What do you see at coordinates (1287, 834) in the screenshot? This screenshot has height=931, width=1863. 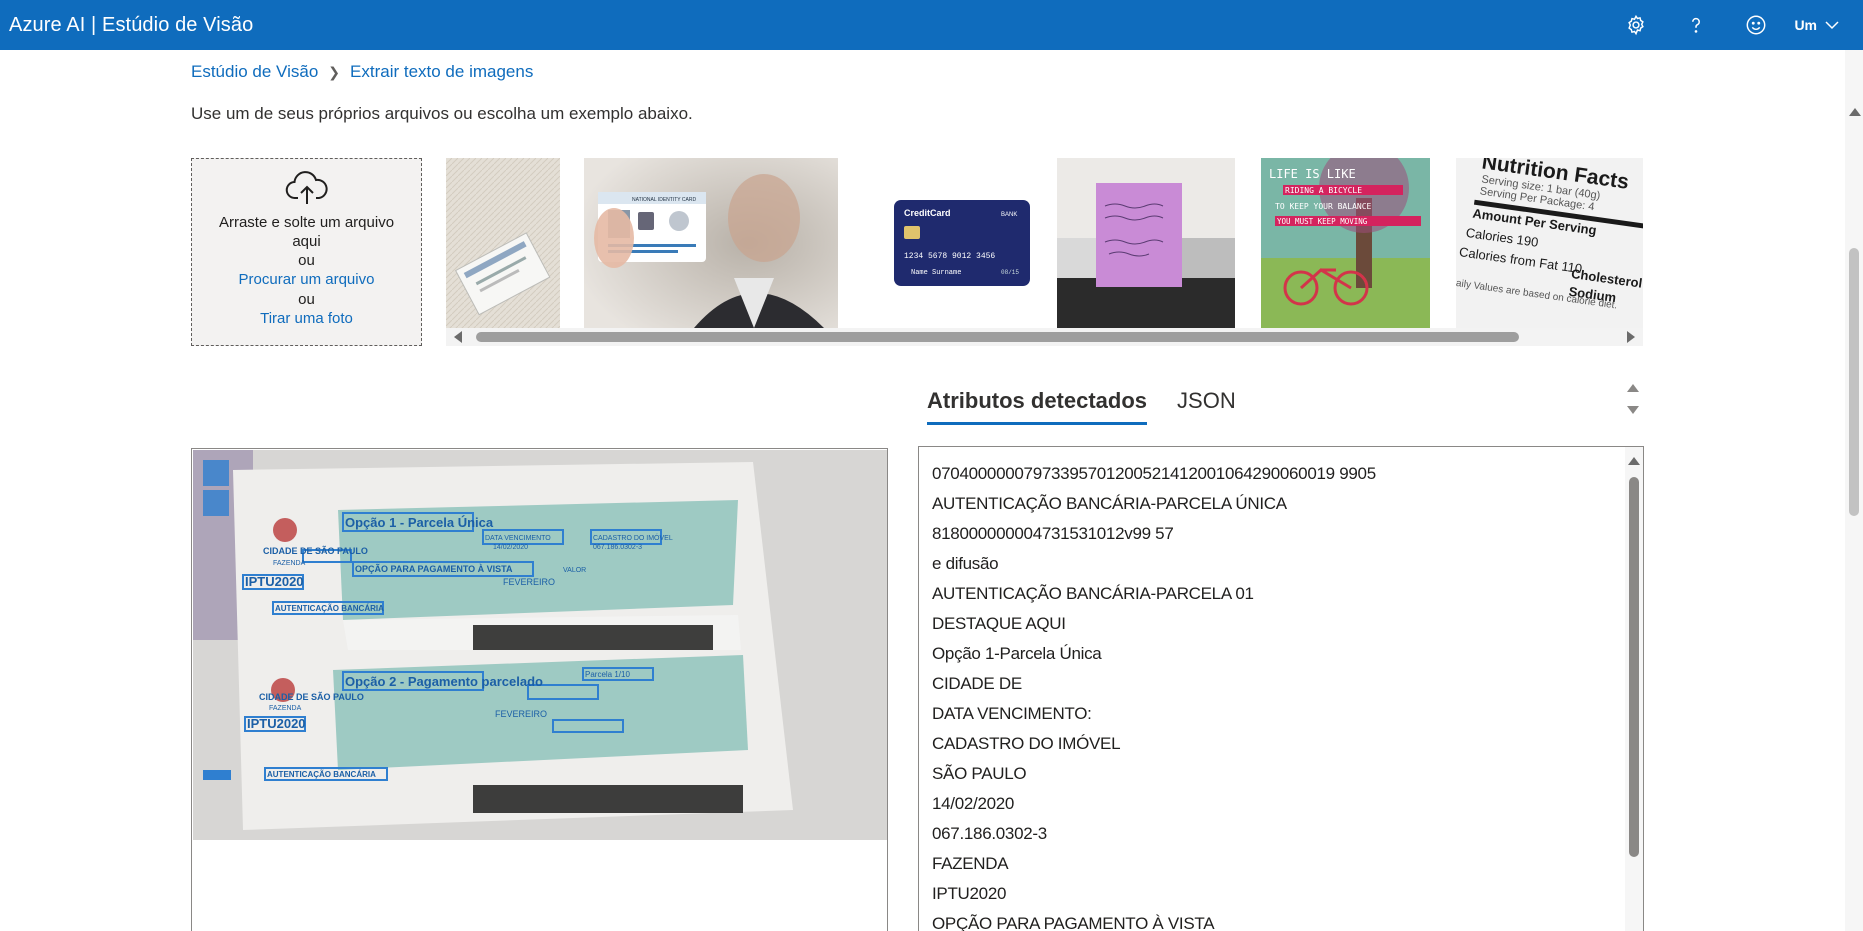 I see `detected-line: 067.186.0302-3` at bounding box center [1287, 834].